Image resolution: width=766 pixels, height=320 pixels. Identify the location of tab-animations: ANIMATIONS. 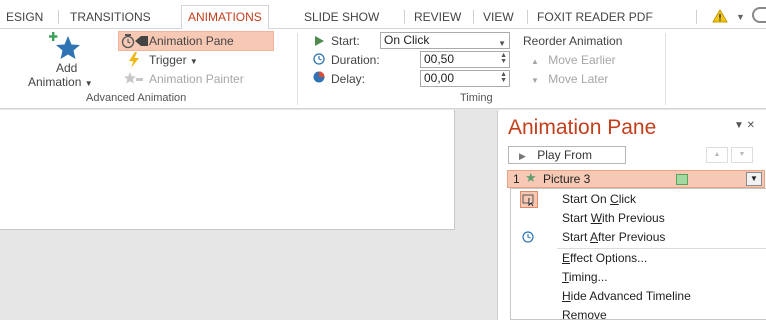
(225, 17).